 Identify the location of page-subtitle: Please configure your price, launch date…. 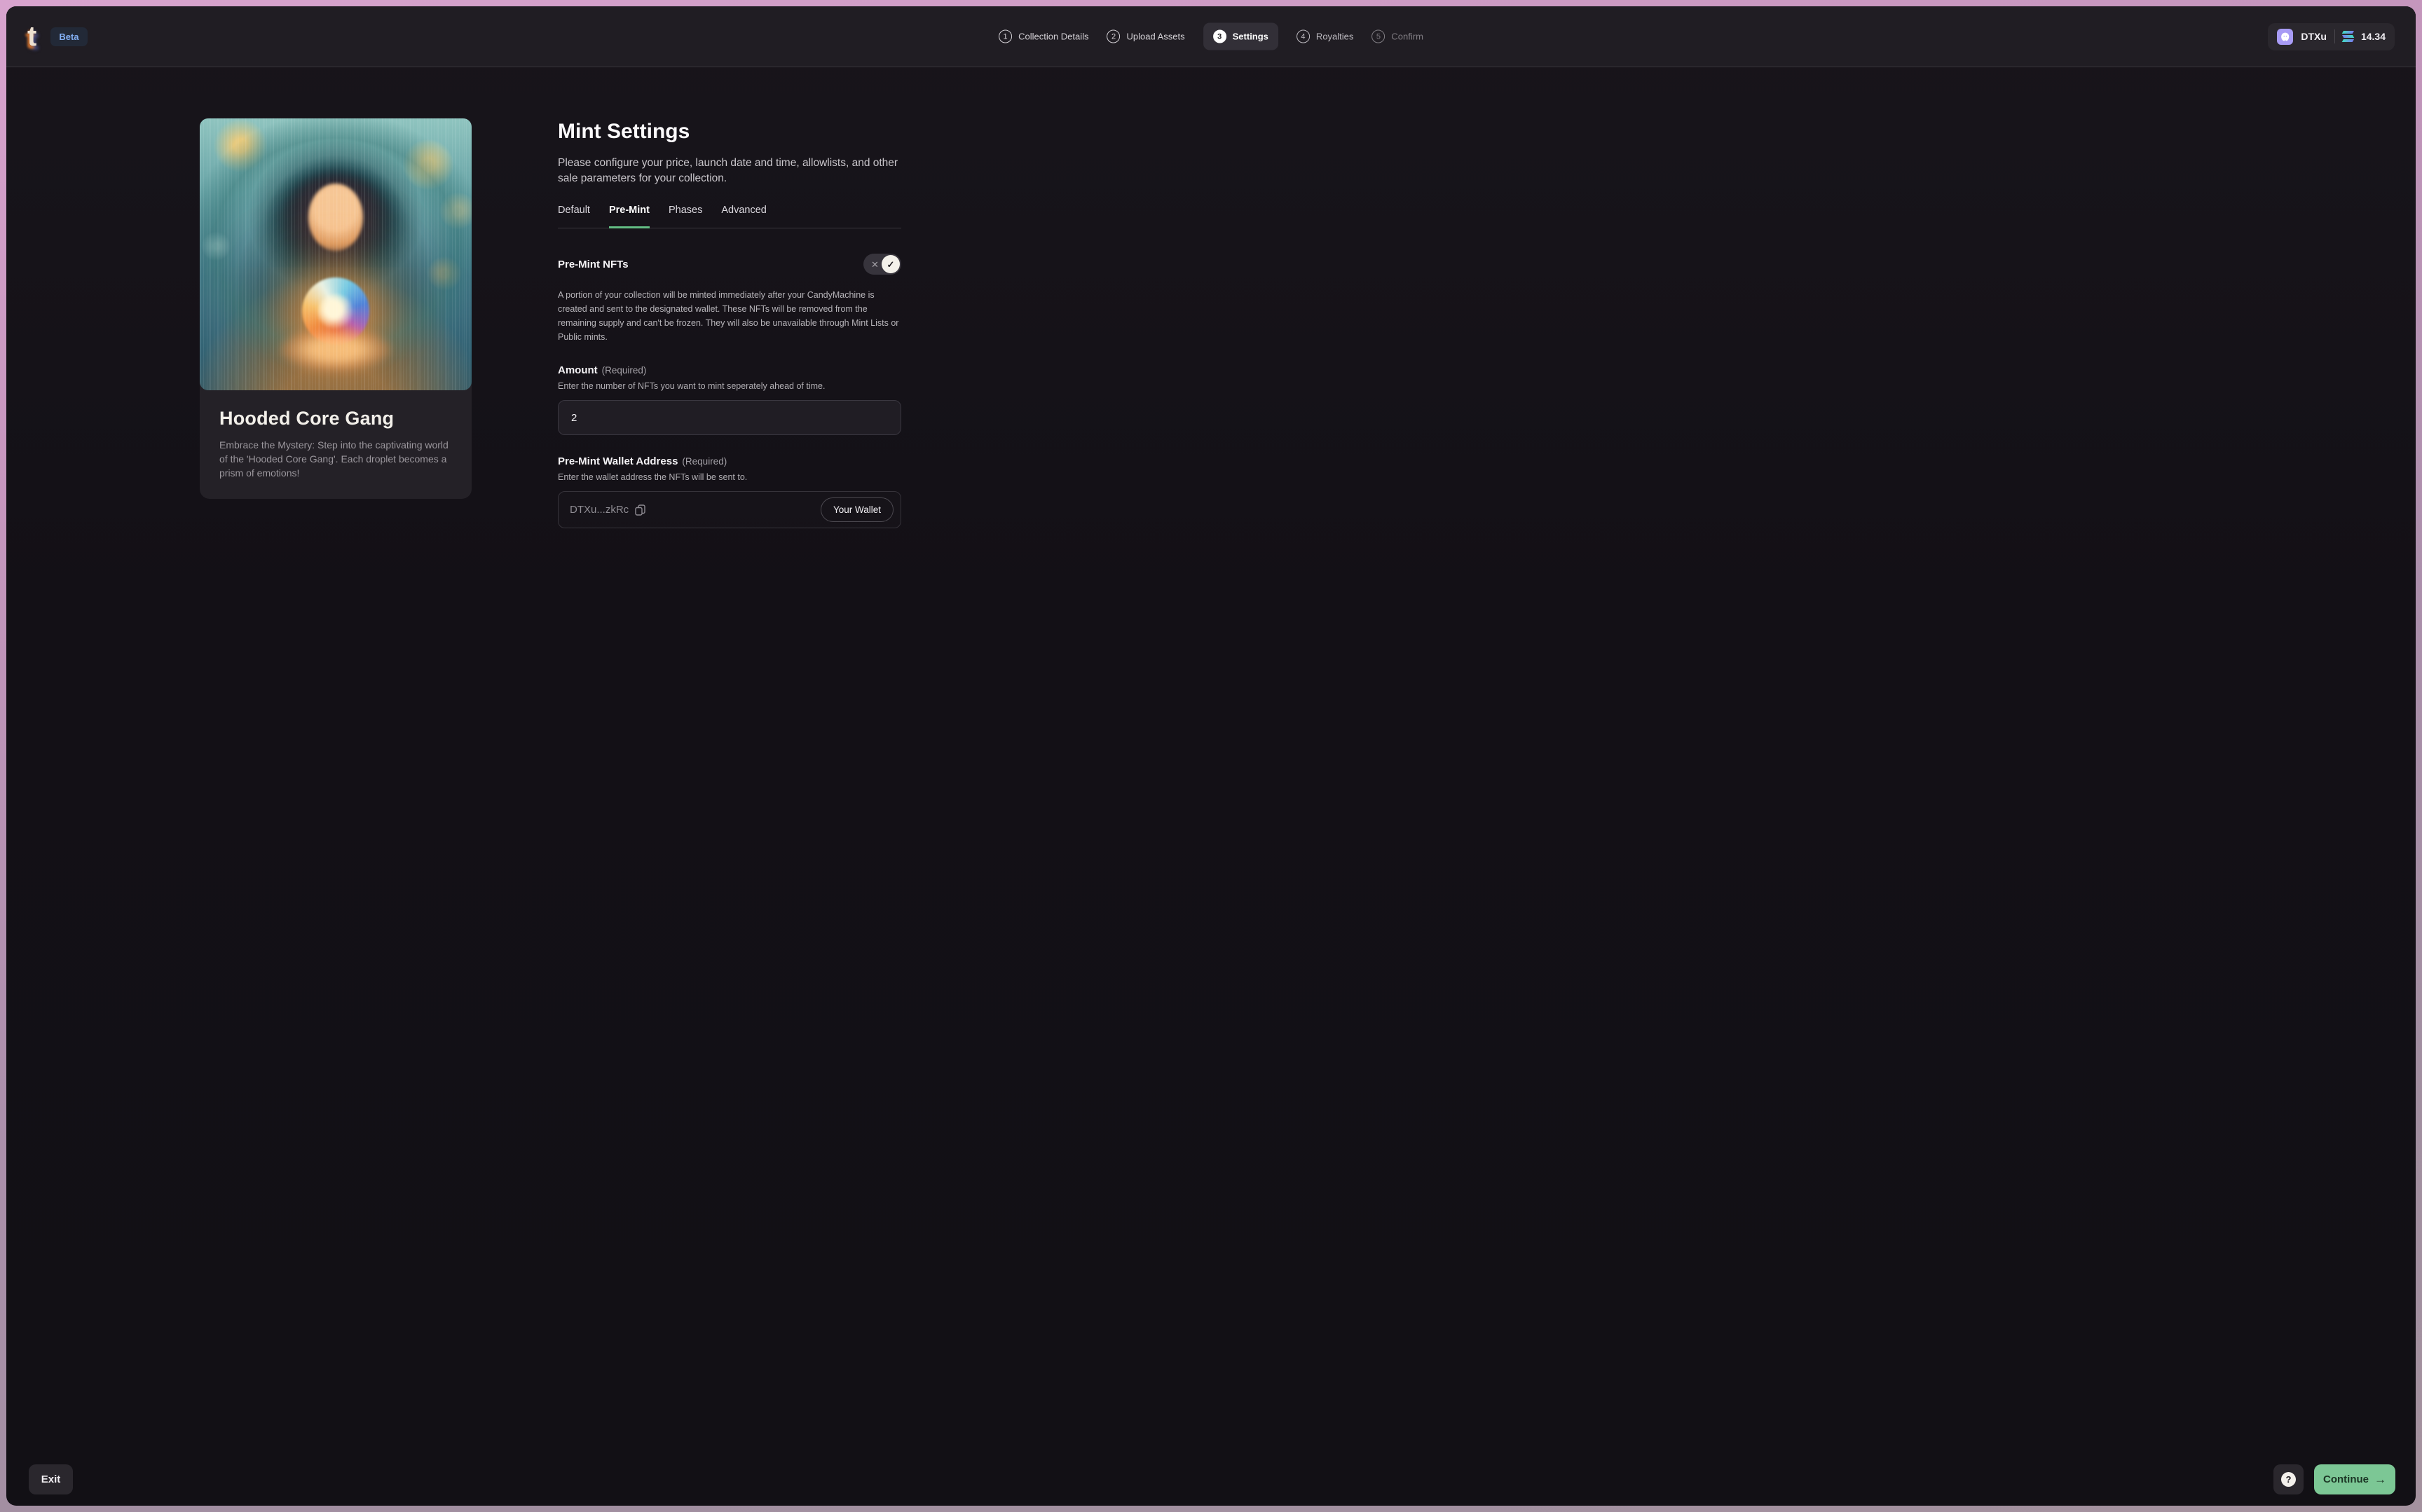
(728, 170).